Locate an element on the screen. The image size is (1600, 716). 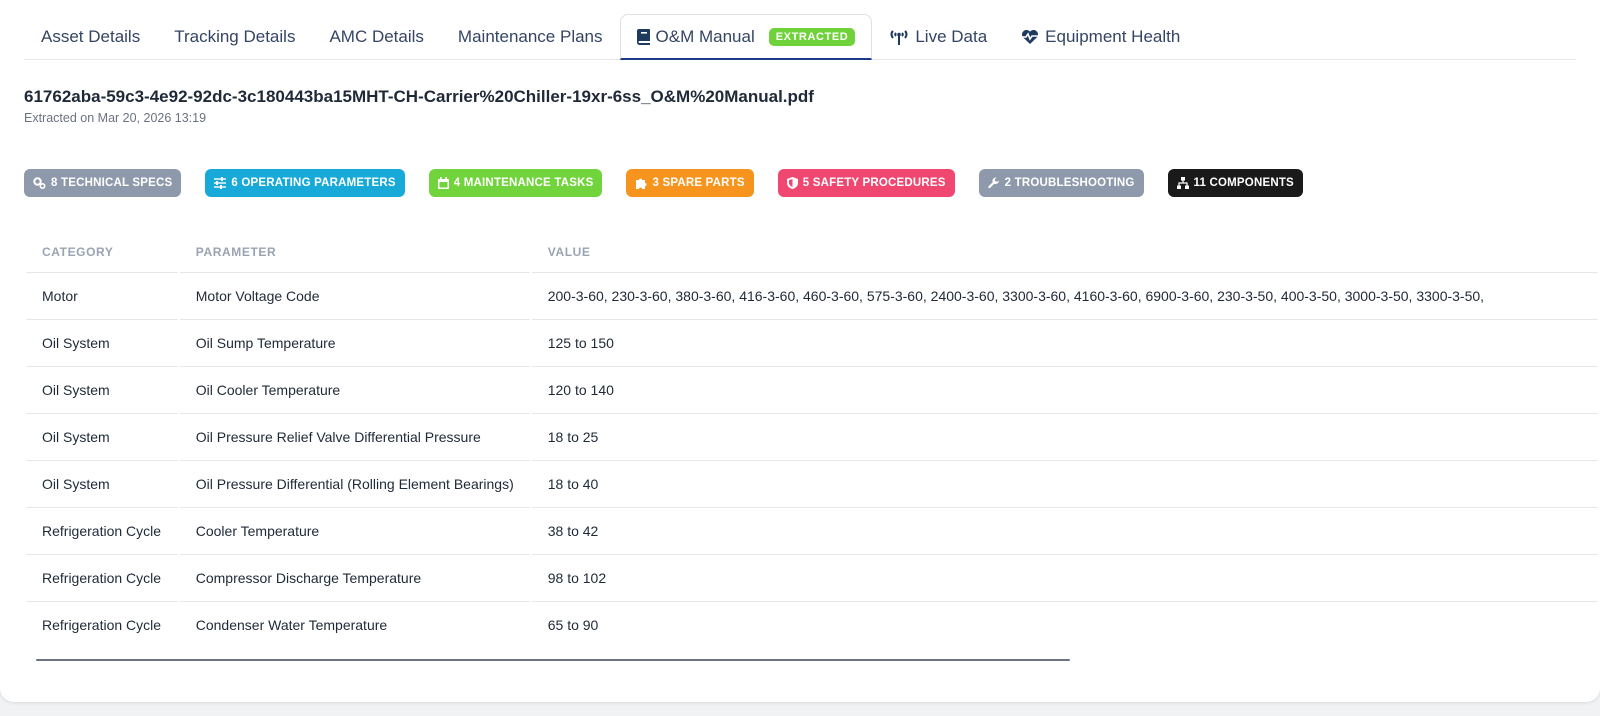
column-header-value: VALUE is located at coordinates (569, 252).